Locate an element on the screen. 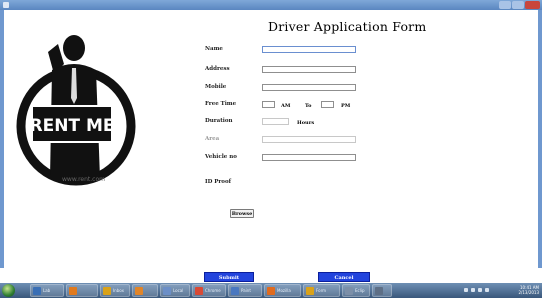 This screenshot has width=542, height=298. clock-date: 2/13/2013 is located at coordinates (528, 292).